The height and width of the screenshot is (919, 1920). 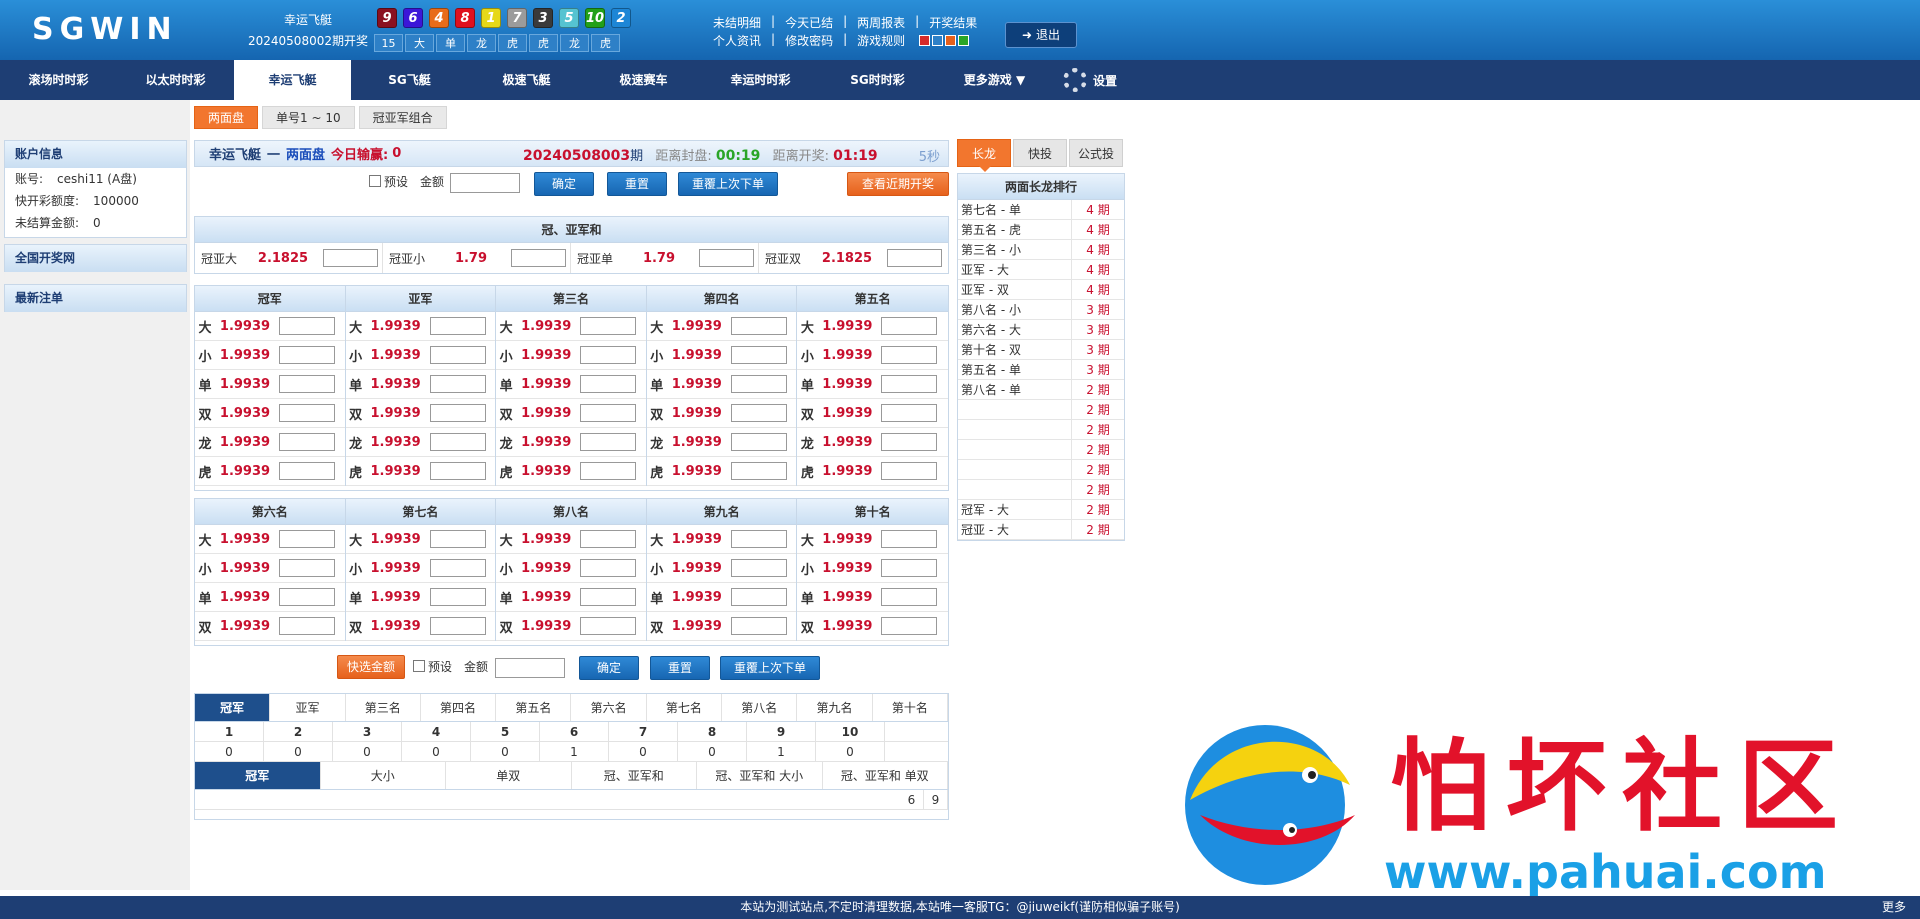 What do you see at coordinates (371, 667) in the screenshot?
I see `quick-amount-button: 快选金额` at bounding box center [371, 667].